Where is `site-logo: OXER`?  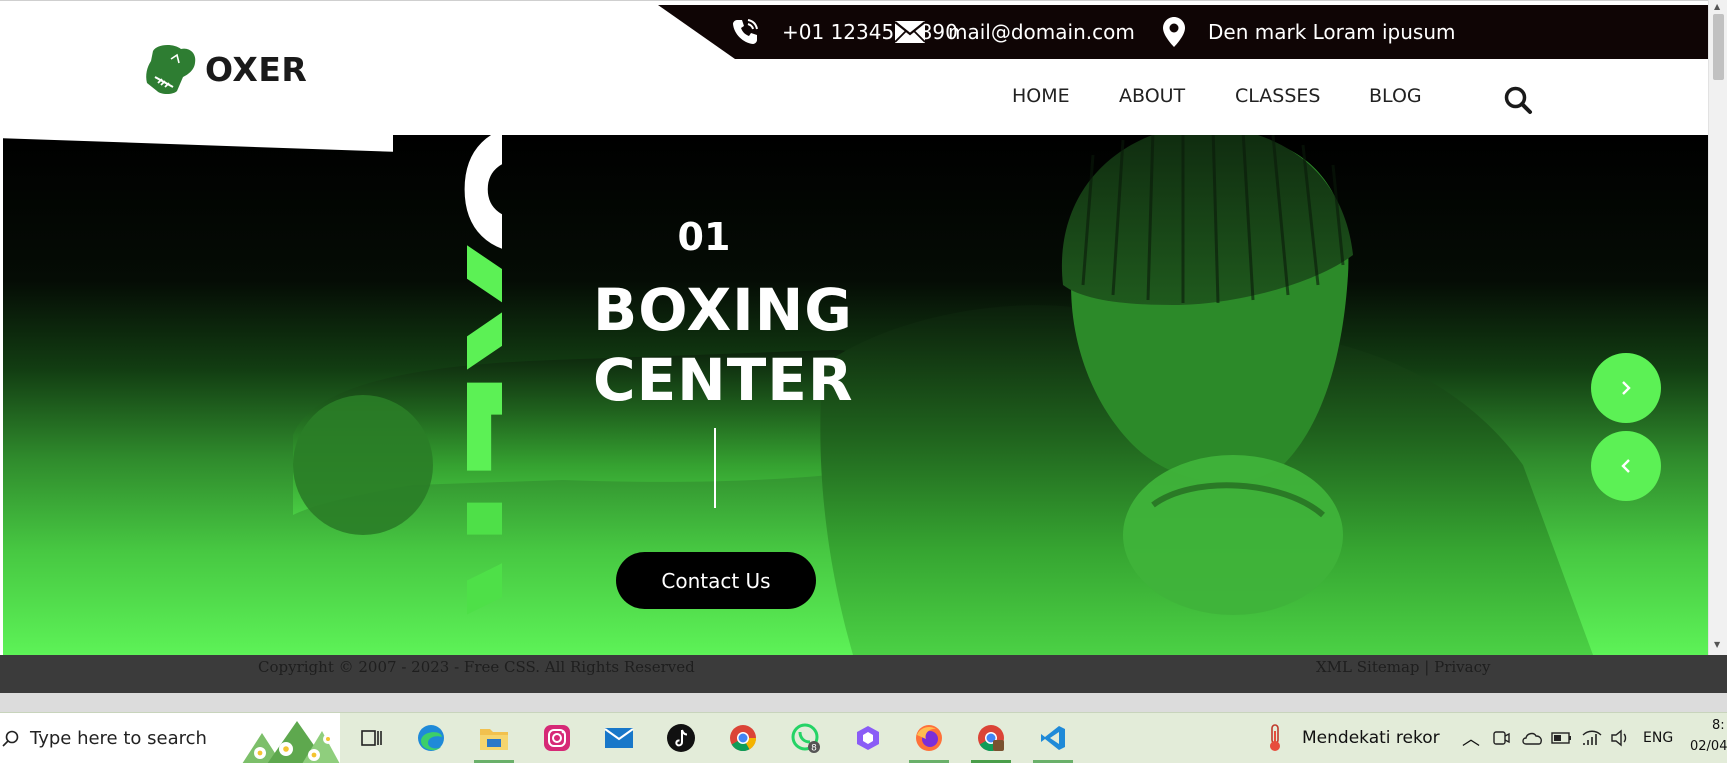
site-logo: OXER is located at coordinates (225, 69).